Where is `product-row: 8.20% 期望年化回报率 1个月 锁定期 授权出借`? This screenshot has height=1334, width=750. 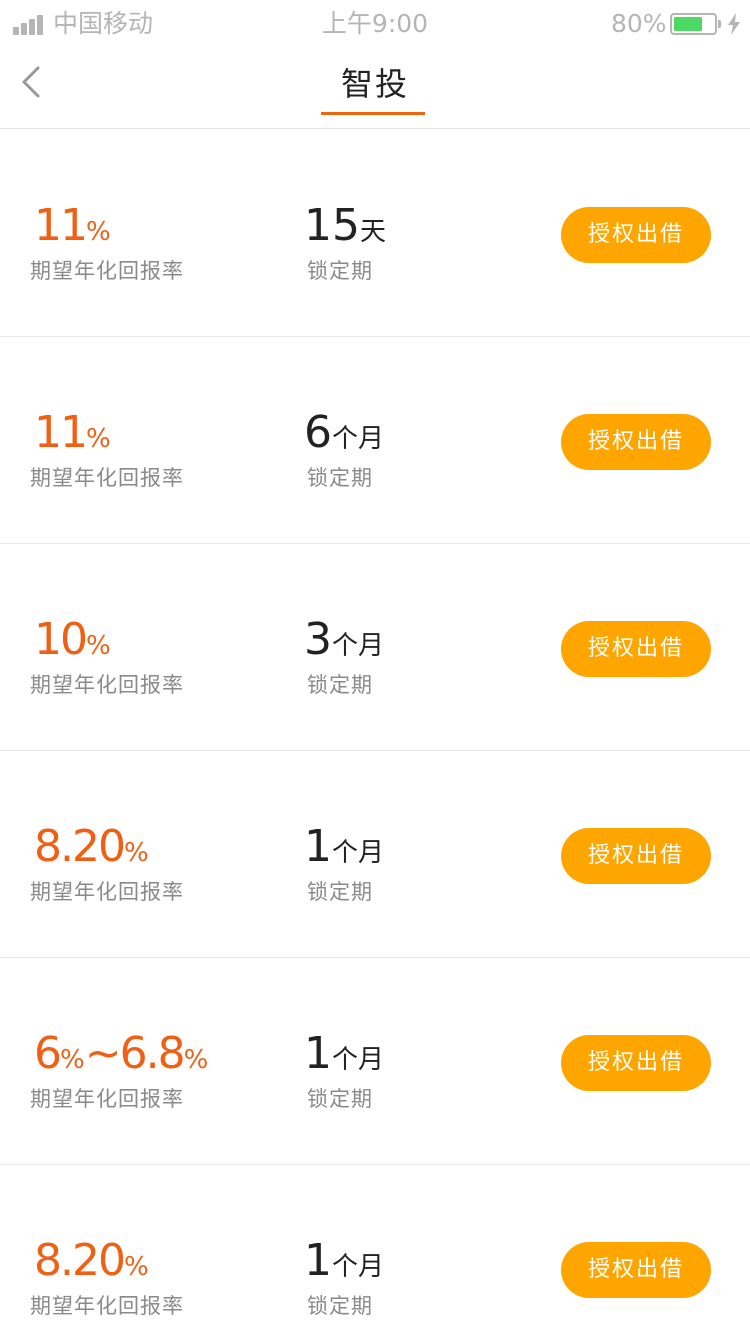
product-row: 8.20% 期望年化回报率 1个月 锁定期 授权出借 is located at coordinates (375, 1249).